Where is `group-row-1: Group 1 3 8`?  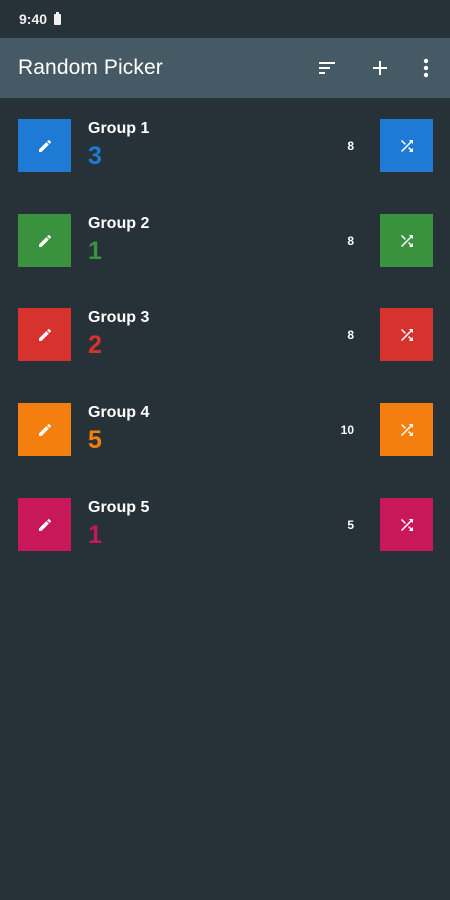
group-row-1: Group 1 3 8 is located at coordinates (225, 145).